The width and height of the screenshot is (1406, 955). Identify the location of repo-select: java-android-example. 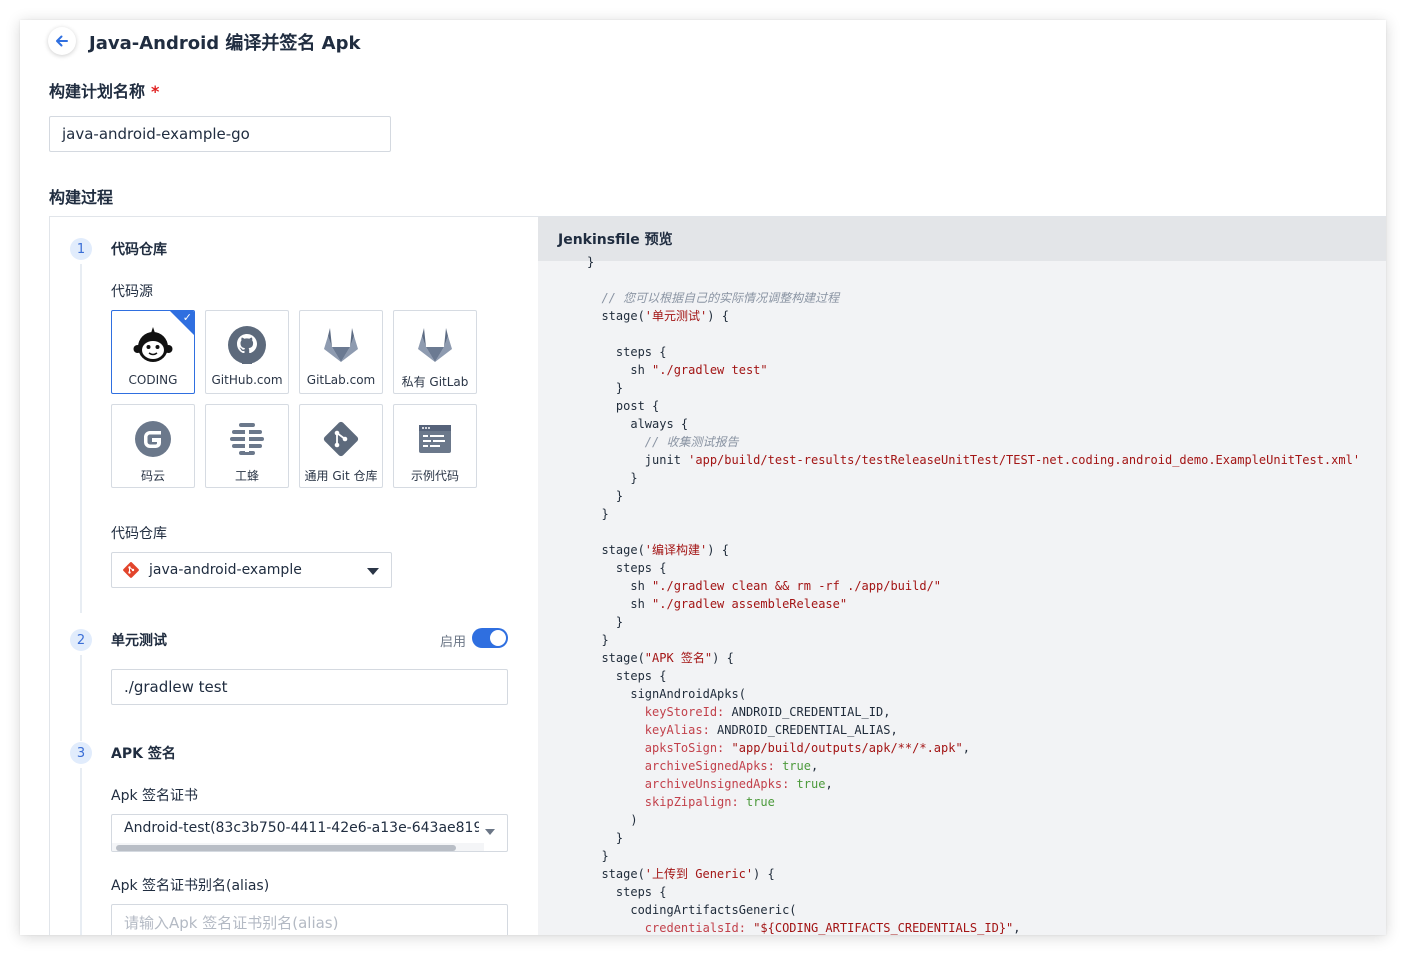
(251, 570).